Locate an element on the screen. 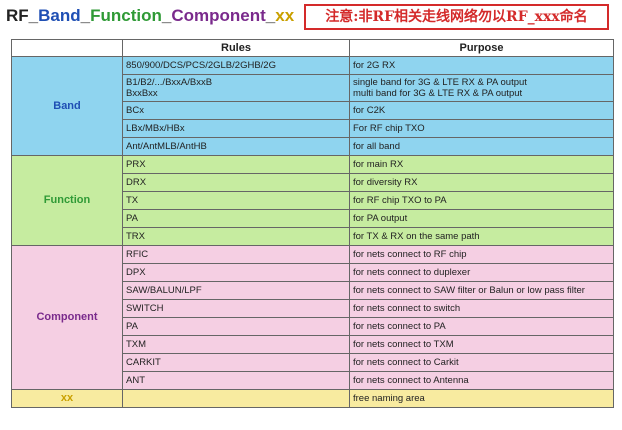 The image size is (622, 430). rule-cell: TRX is located at coordinates (236, 236).